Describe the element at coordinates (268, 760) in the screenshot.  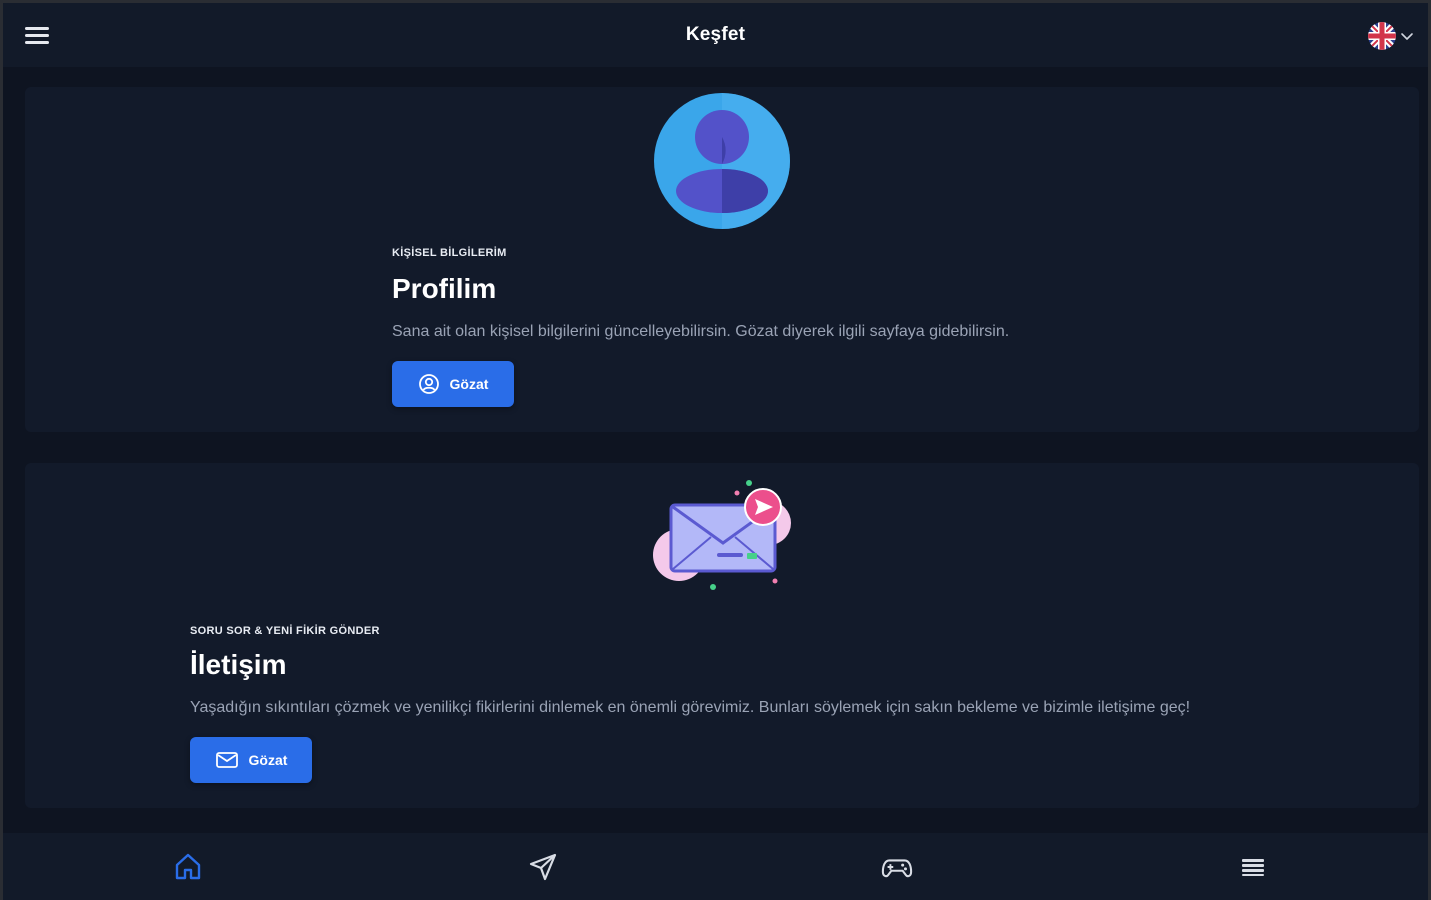
I see `contact-browse-label: Gözat` at that location.